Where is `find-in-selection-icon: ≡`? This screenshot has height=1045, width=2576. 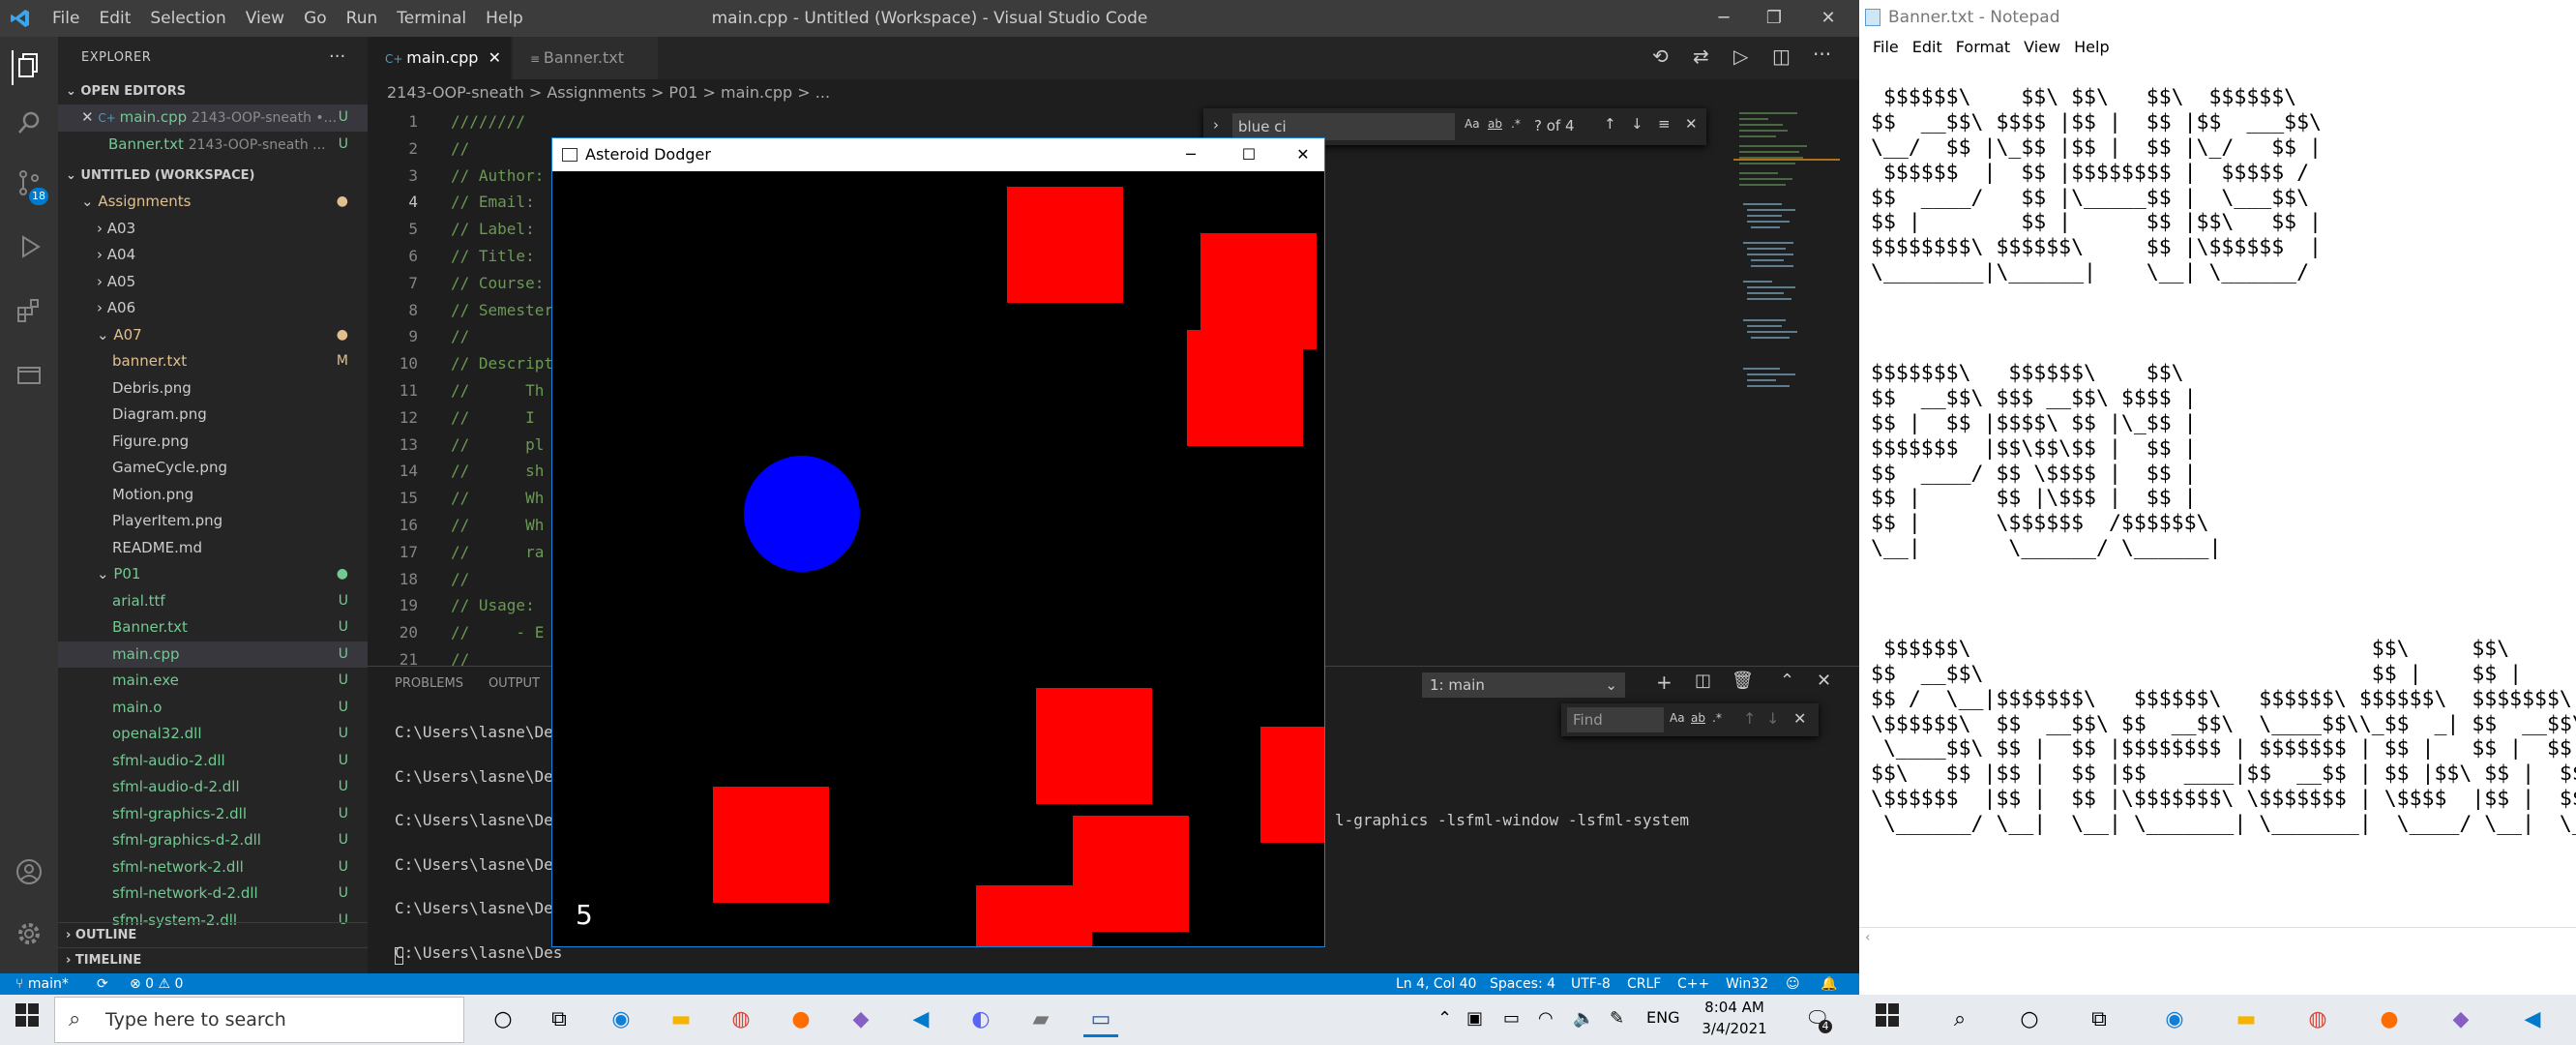
find-in-selection-icon: ≡ is located at coordinates (1665, 124).